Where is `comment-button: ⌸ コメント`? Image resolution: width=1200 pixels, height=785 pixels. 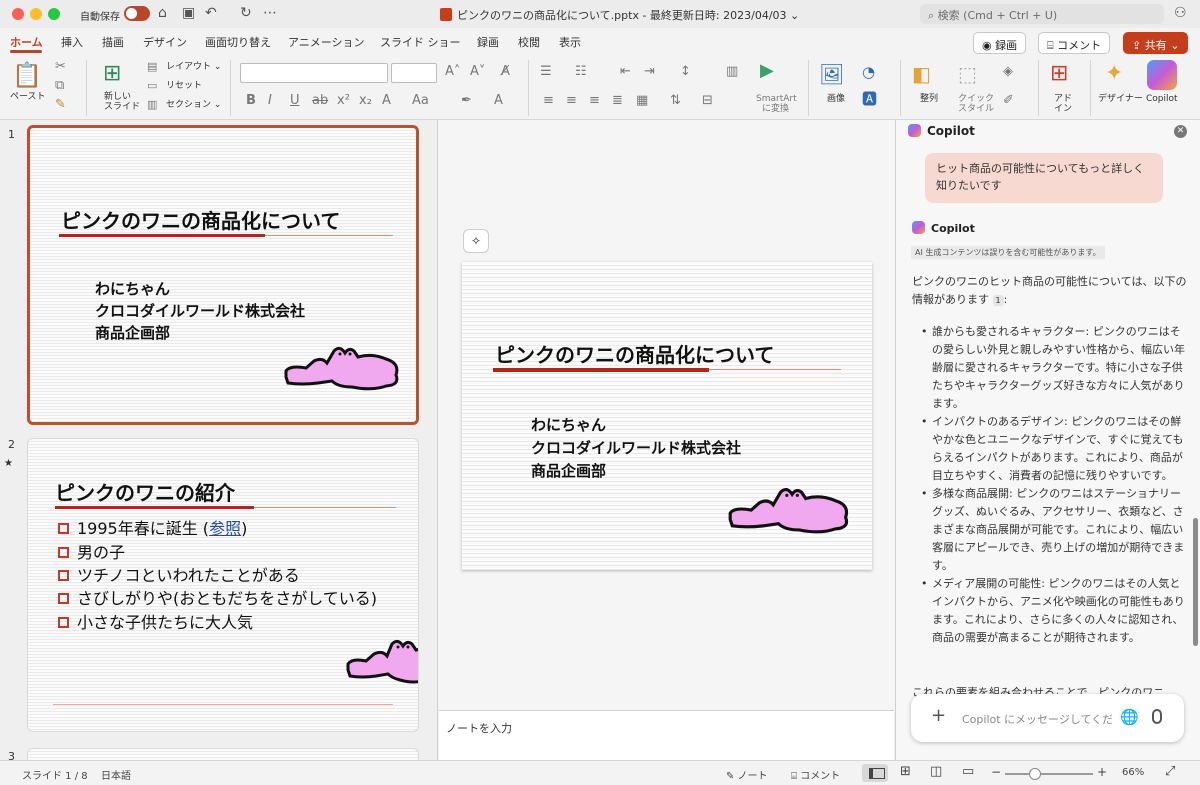 comment-button: ⌸ コメント is located at coordinates (1074, 43).